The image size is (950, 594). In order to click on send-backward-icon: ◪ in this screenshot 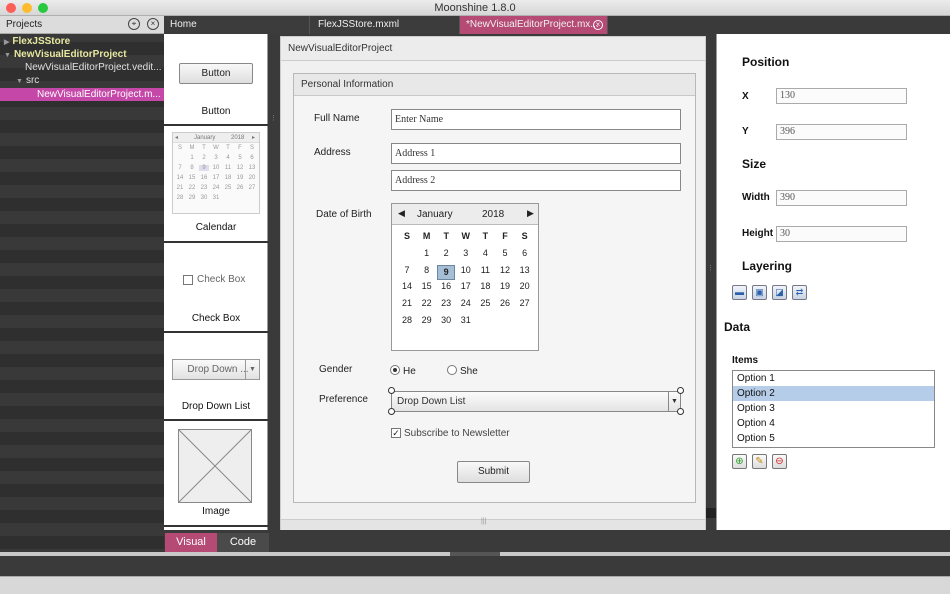, I will do `click(779, 292)`.